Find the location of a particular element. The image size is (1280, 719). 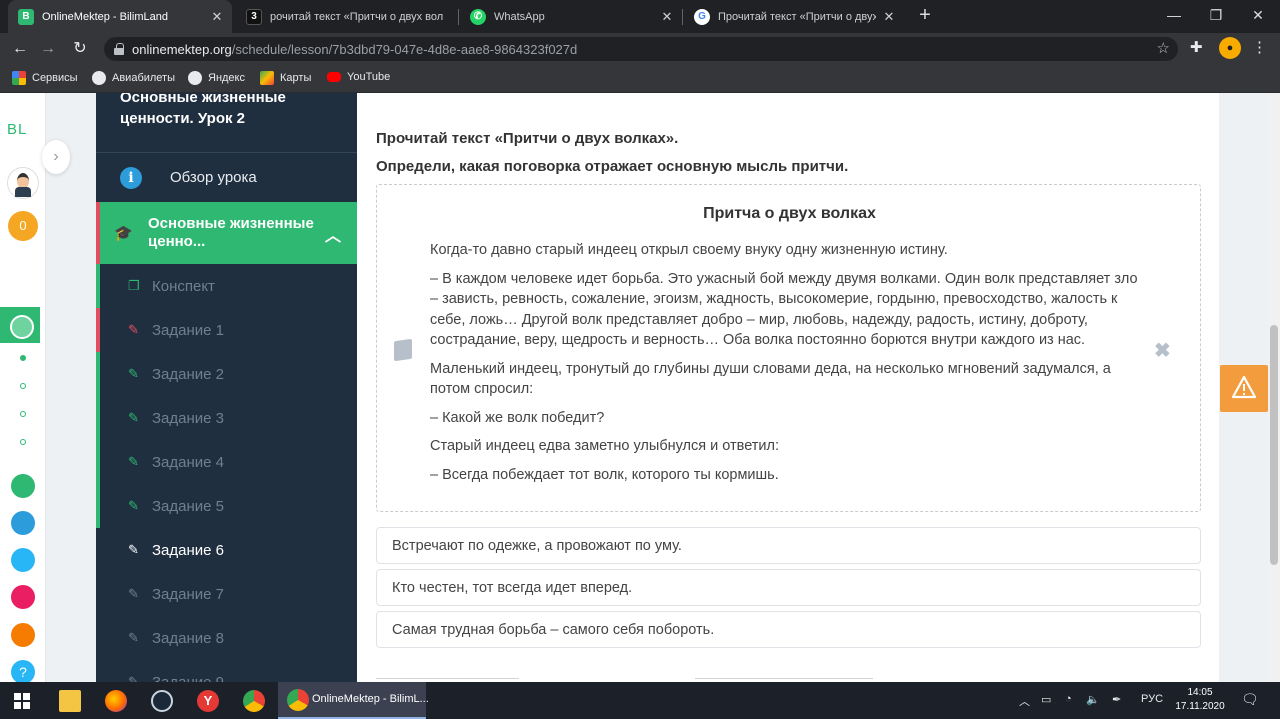

window-close-icon: ✕ is located at coordinates (1258, 15).